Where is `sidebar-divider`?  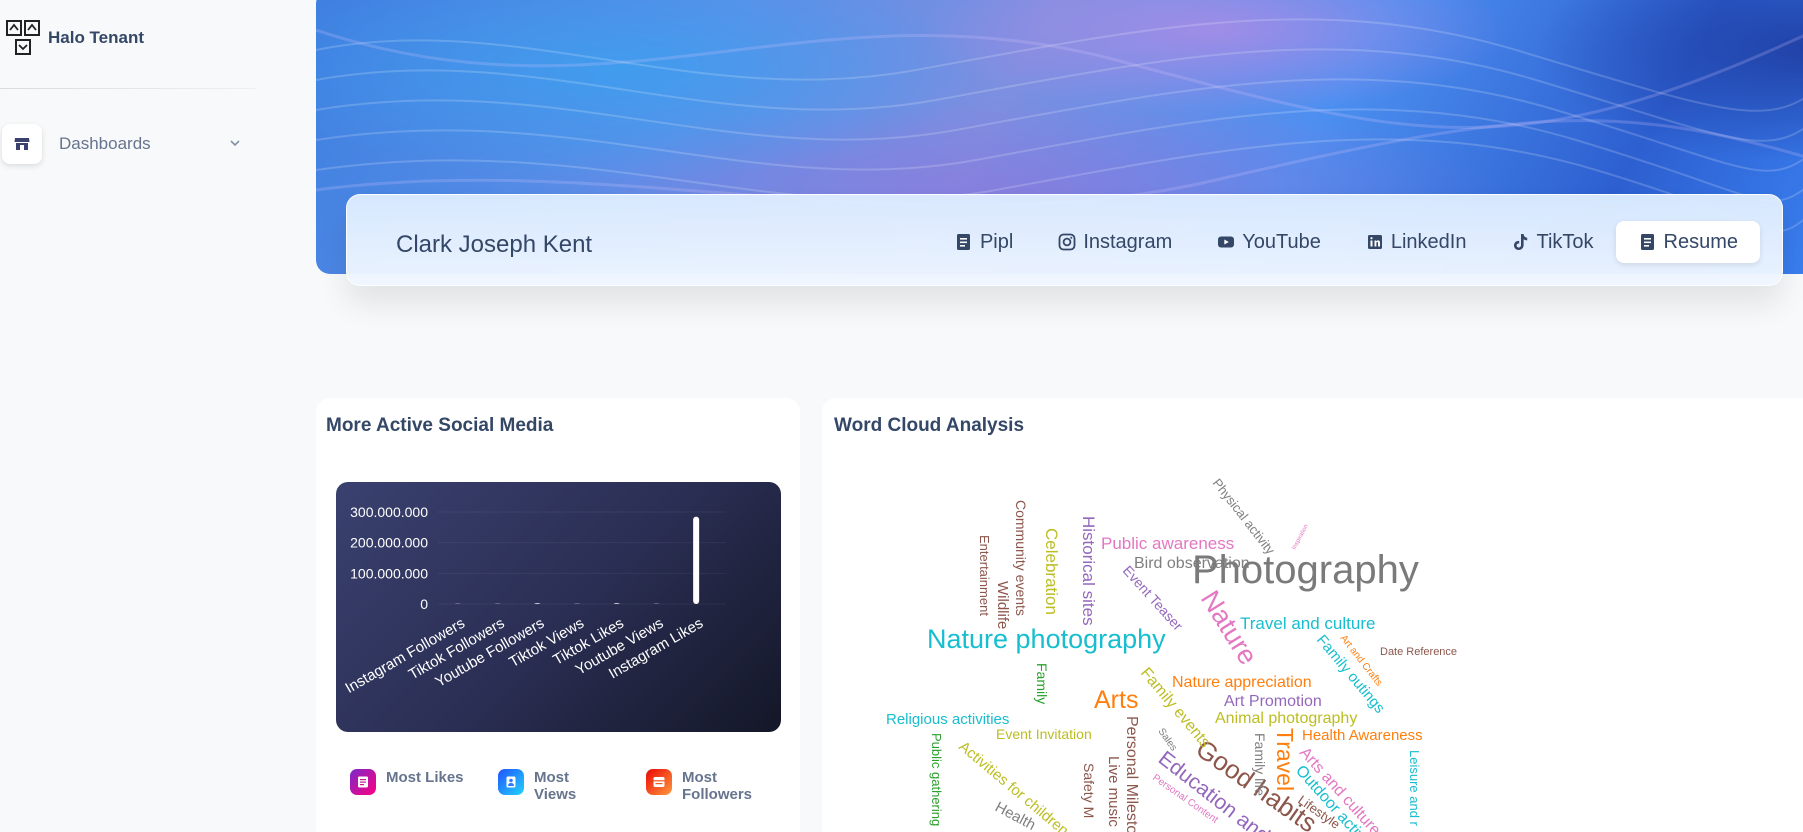 sidebar-divider is located at coordinates (128, 88).